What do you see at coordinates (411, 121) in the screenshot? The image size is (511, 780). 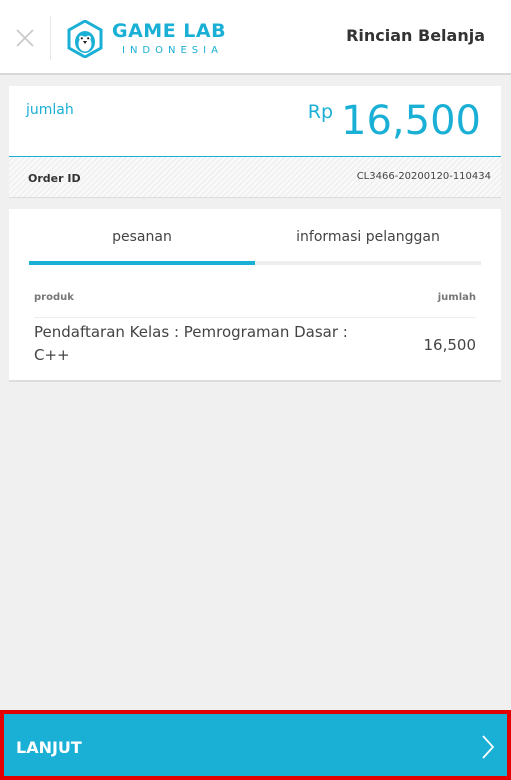 I see `amount-number: 16,500` at bounding box center [411, 121].